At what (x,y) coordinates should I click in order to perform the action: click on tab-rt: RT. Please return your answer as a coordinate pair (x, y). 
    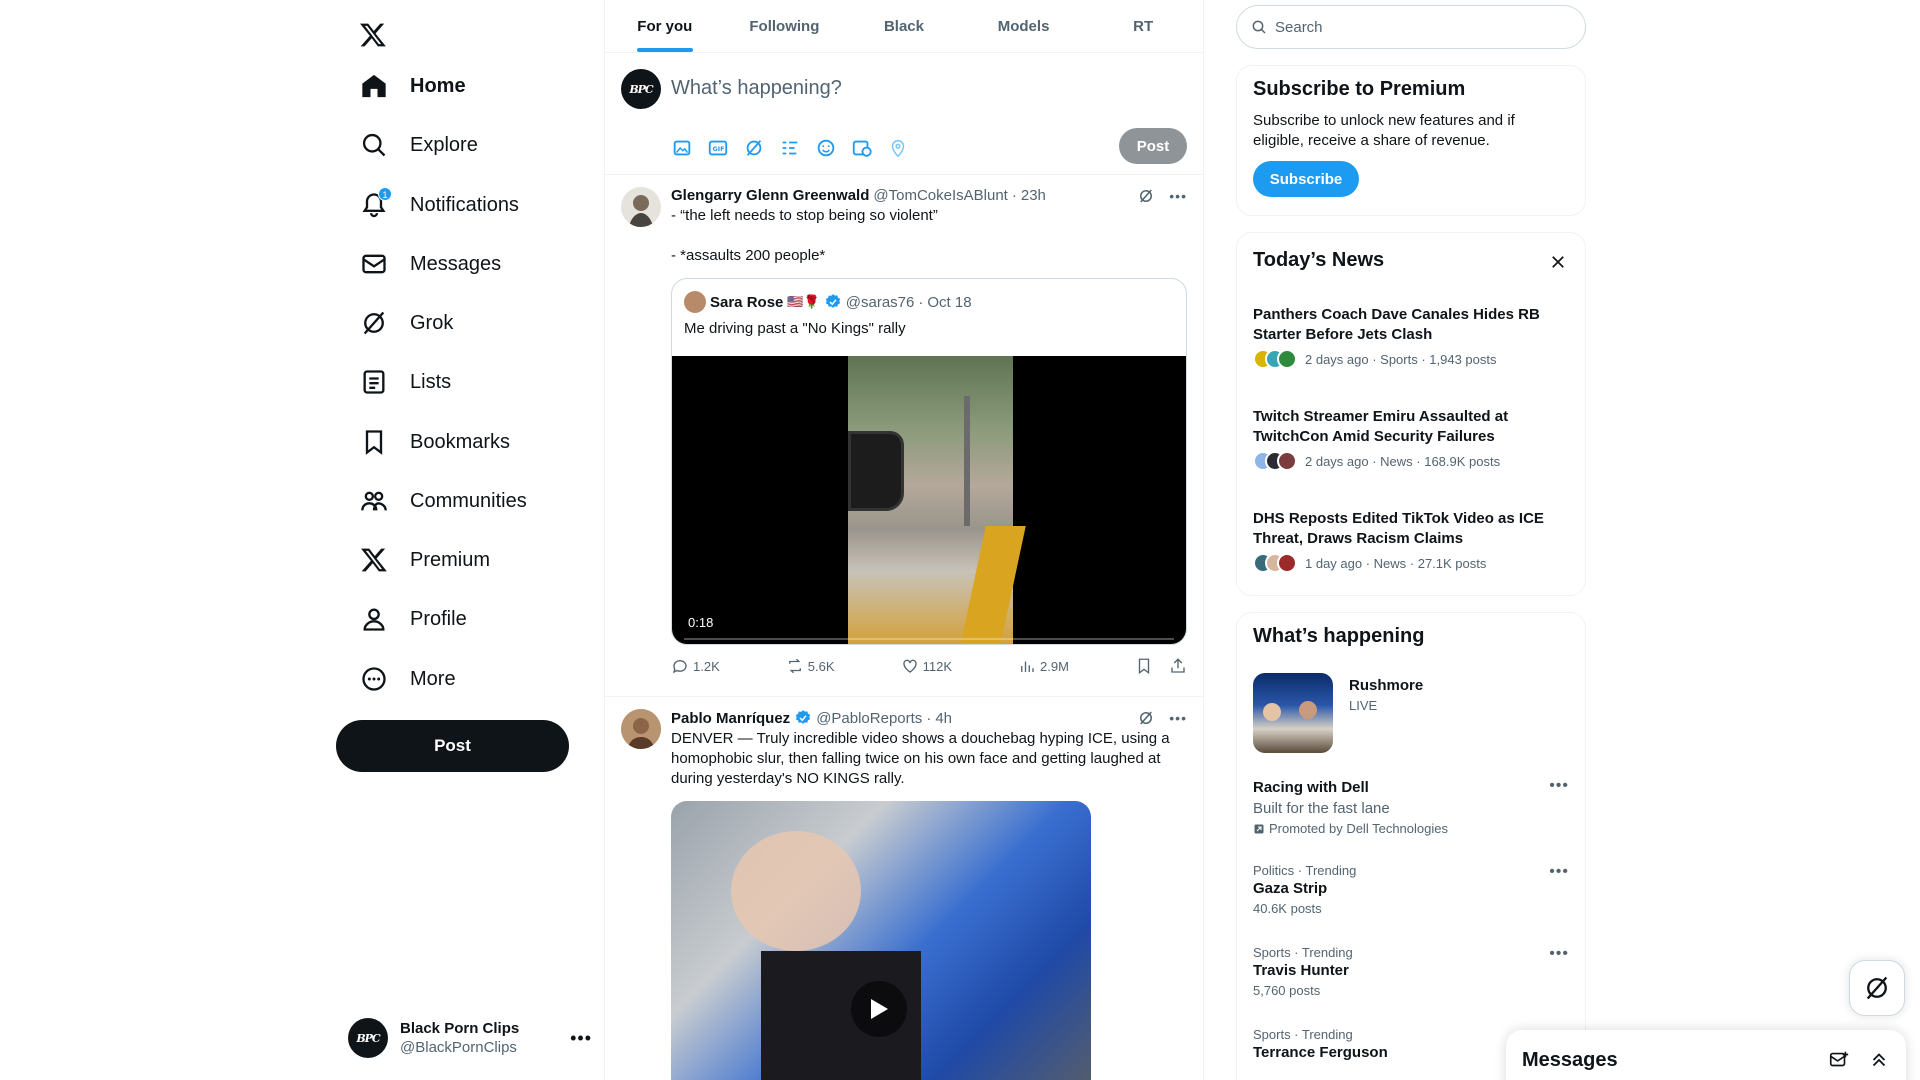
    Looking at the image, I should click on (1143, 26).